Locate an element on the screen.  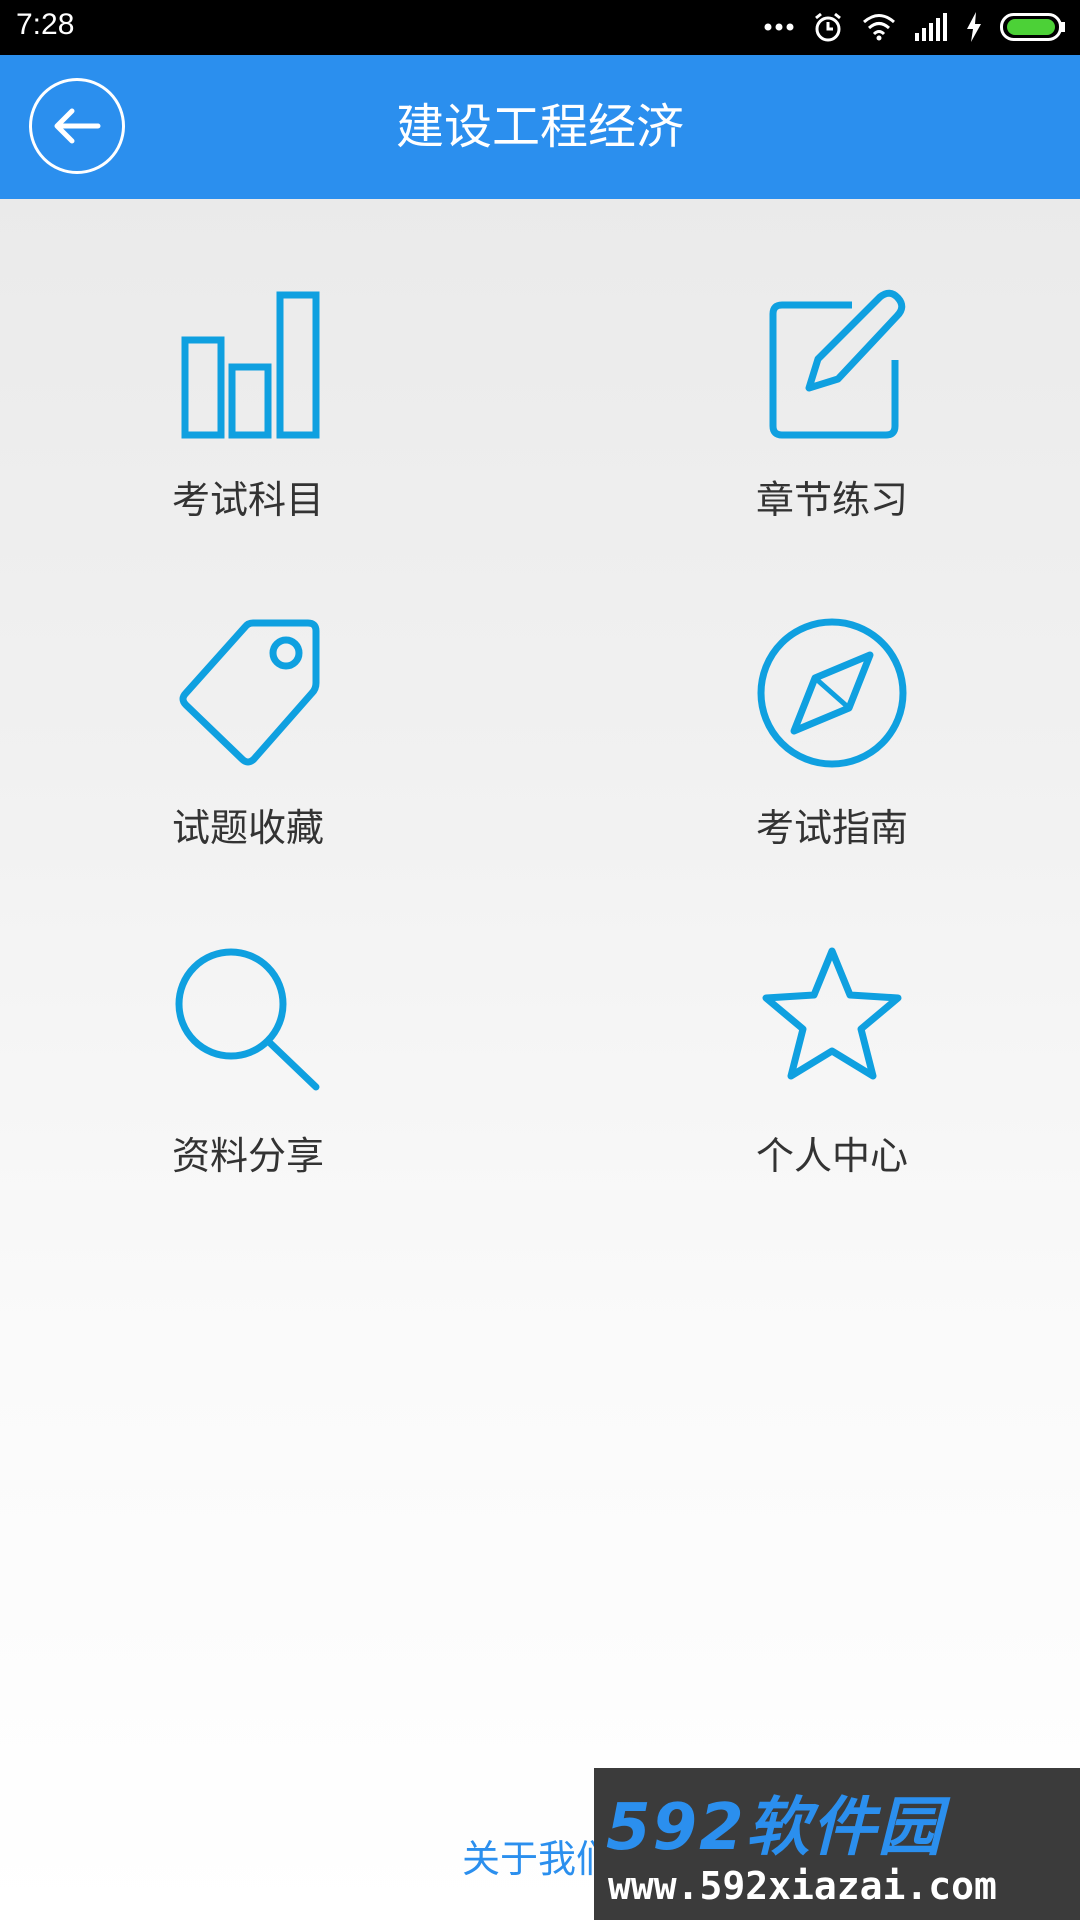
arrow-left-icon is located at coordinates (77, 126).